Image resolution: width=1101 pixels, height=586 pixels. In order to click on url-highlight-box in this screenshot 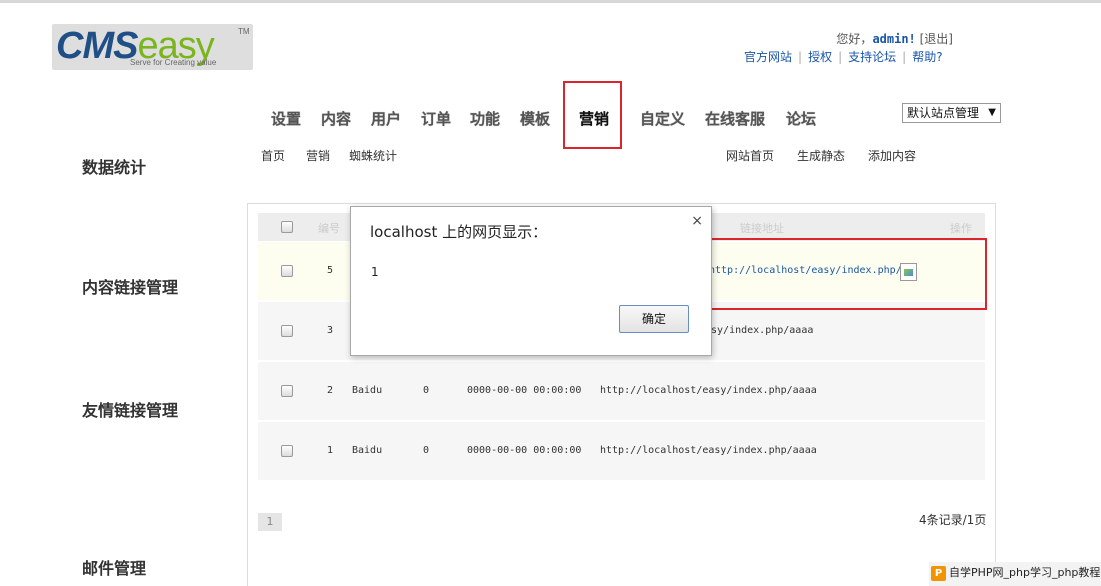, I will do `click(840, 274)`.